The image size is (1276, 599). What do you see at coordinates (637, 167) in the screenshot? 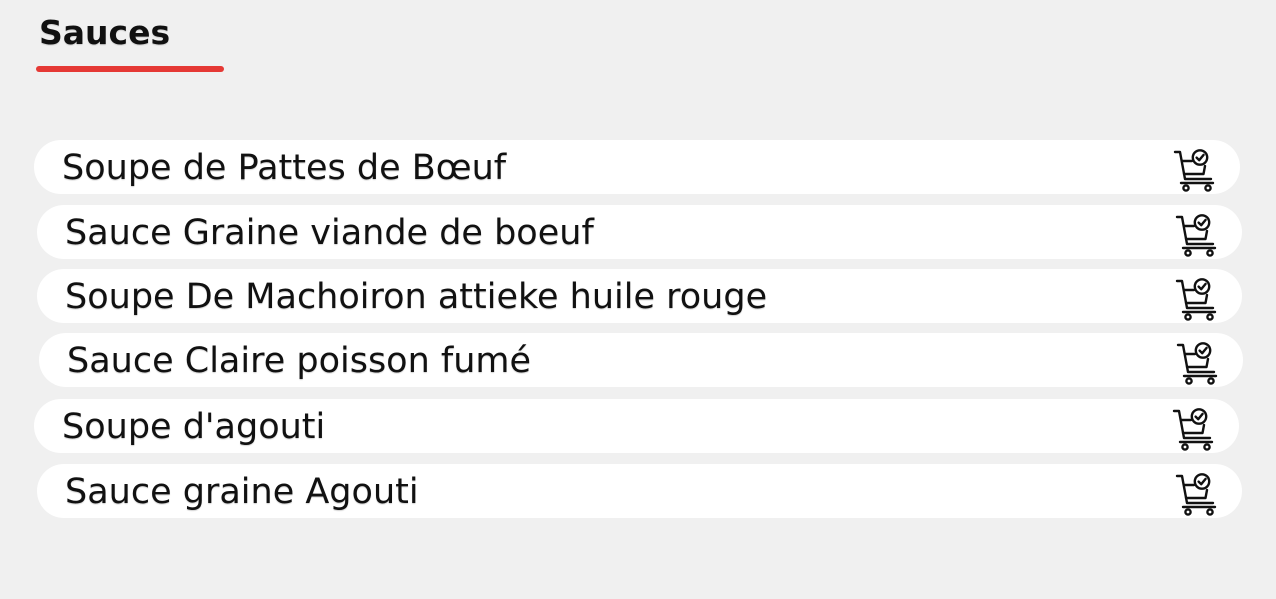
I see `list-item: Soupe de Pattes de Bœuf` at bounding box center [637, 167].